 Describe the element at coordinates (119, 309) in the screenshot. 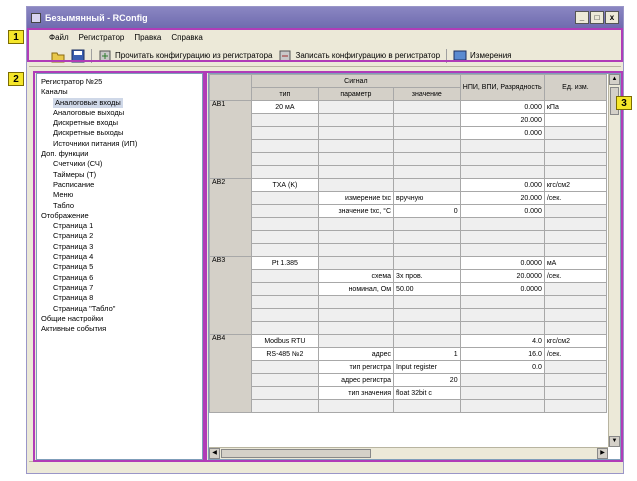

I see `tree-item: Страница "Табло"` at that location.